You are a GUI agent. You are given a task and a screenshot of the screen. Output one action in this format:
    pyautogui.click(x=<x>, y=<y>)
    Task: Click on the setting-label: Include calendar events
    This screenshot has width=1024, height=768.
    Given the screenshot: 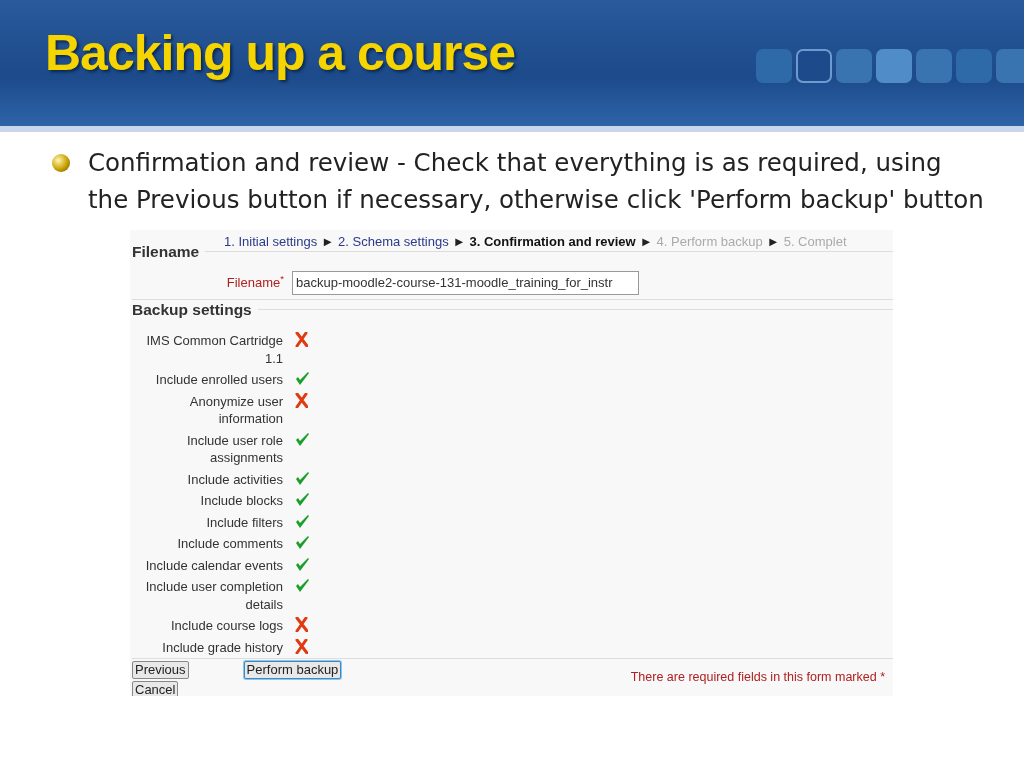 What is the action you would take?
    pyautogui.click(x=213, y=565)
    